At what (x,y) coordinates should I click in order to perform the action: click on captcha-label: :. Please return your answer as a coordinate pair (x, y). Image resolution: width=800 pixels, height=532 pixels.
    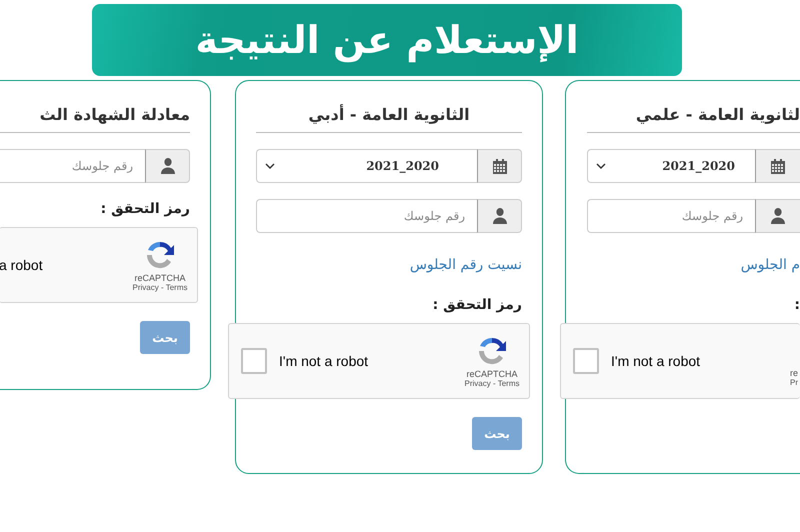
    Looking at the image, I should click on (796, 305).